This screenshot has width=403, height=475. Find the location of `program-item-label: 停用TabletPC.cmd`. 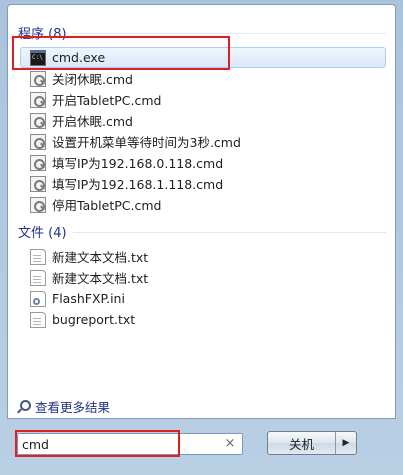

program-item-label: 停用TabletPC.cmd is located at coordinates (107, 205).